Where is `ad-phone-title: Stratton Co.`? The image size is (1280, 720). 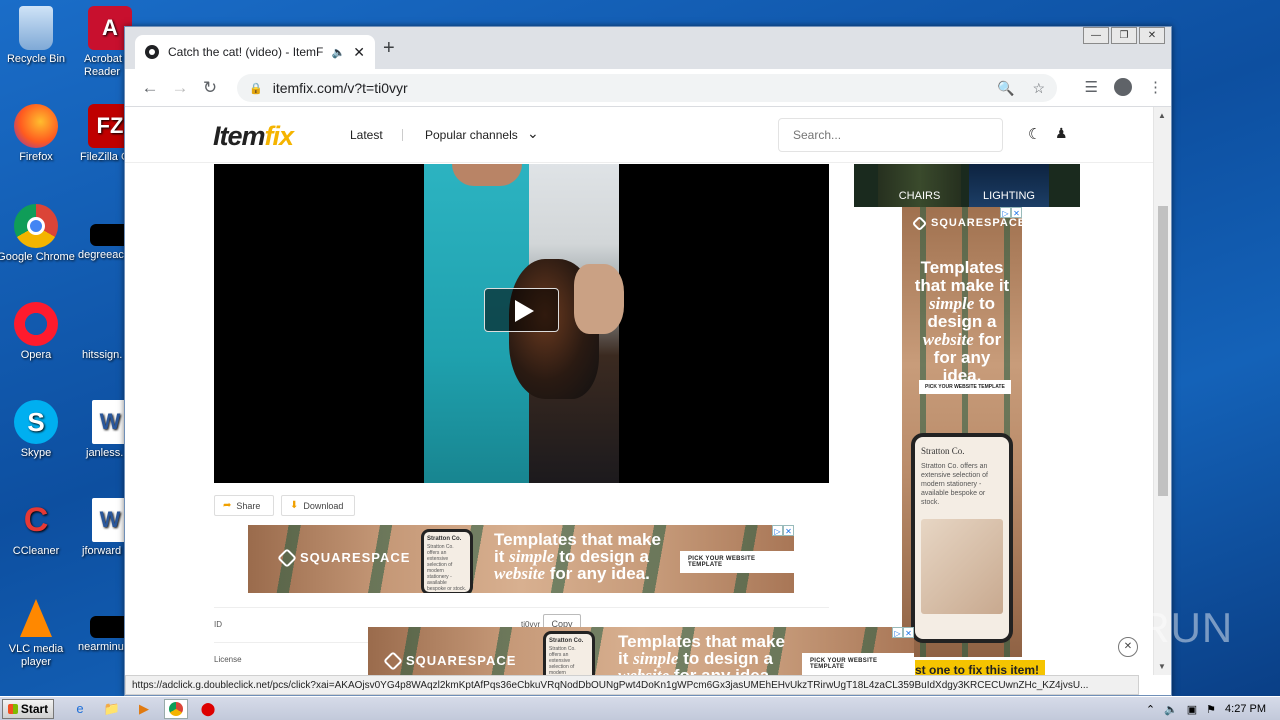
ad-phone-title: Stratton Co. is located at coordinates (943, 451).